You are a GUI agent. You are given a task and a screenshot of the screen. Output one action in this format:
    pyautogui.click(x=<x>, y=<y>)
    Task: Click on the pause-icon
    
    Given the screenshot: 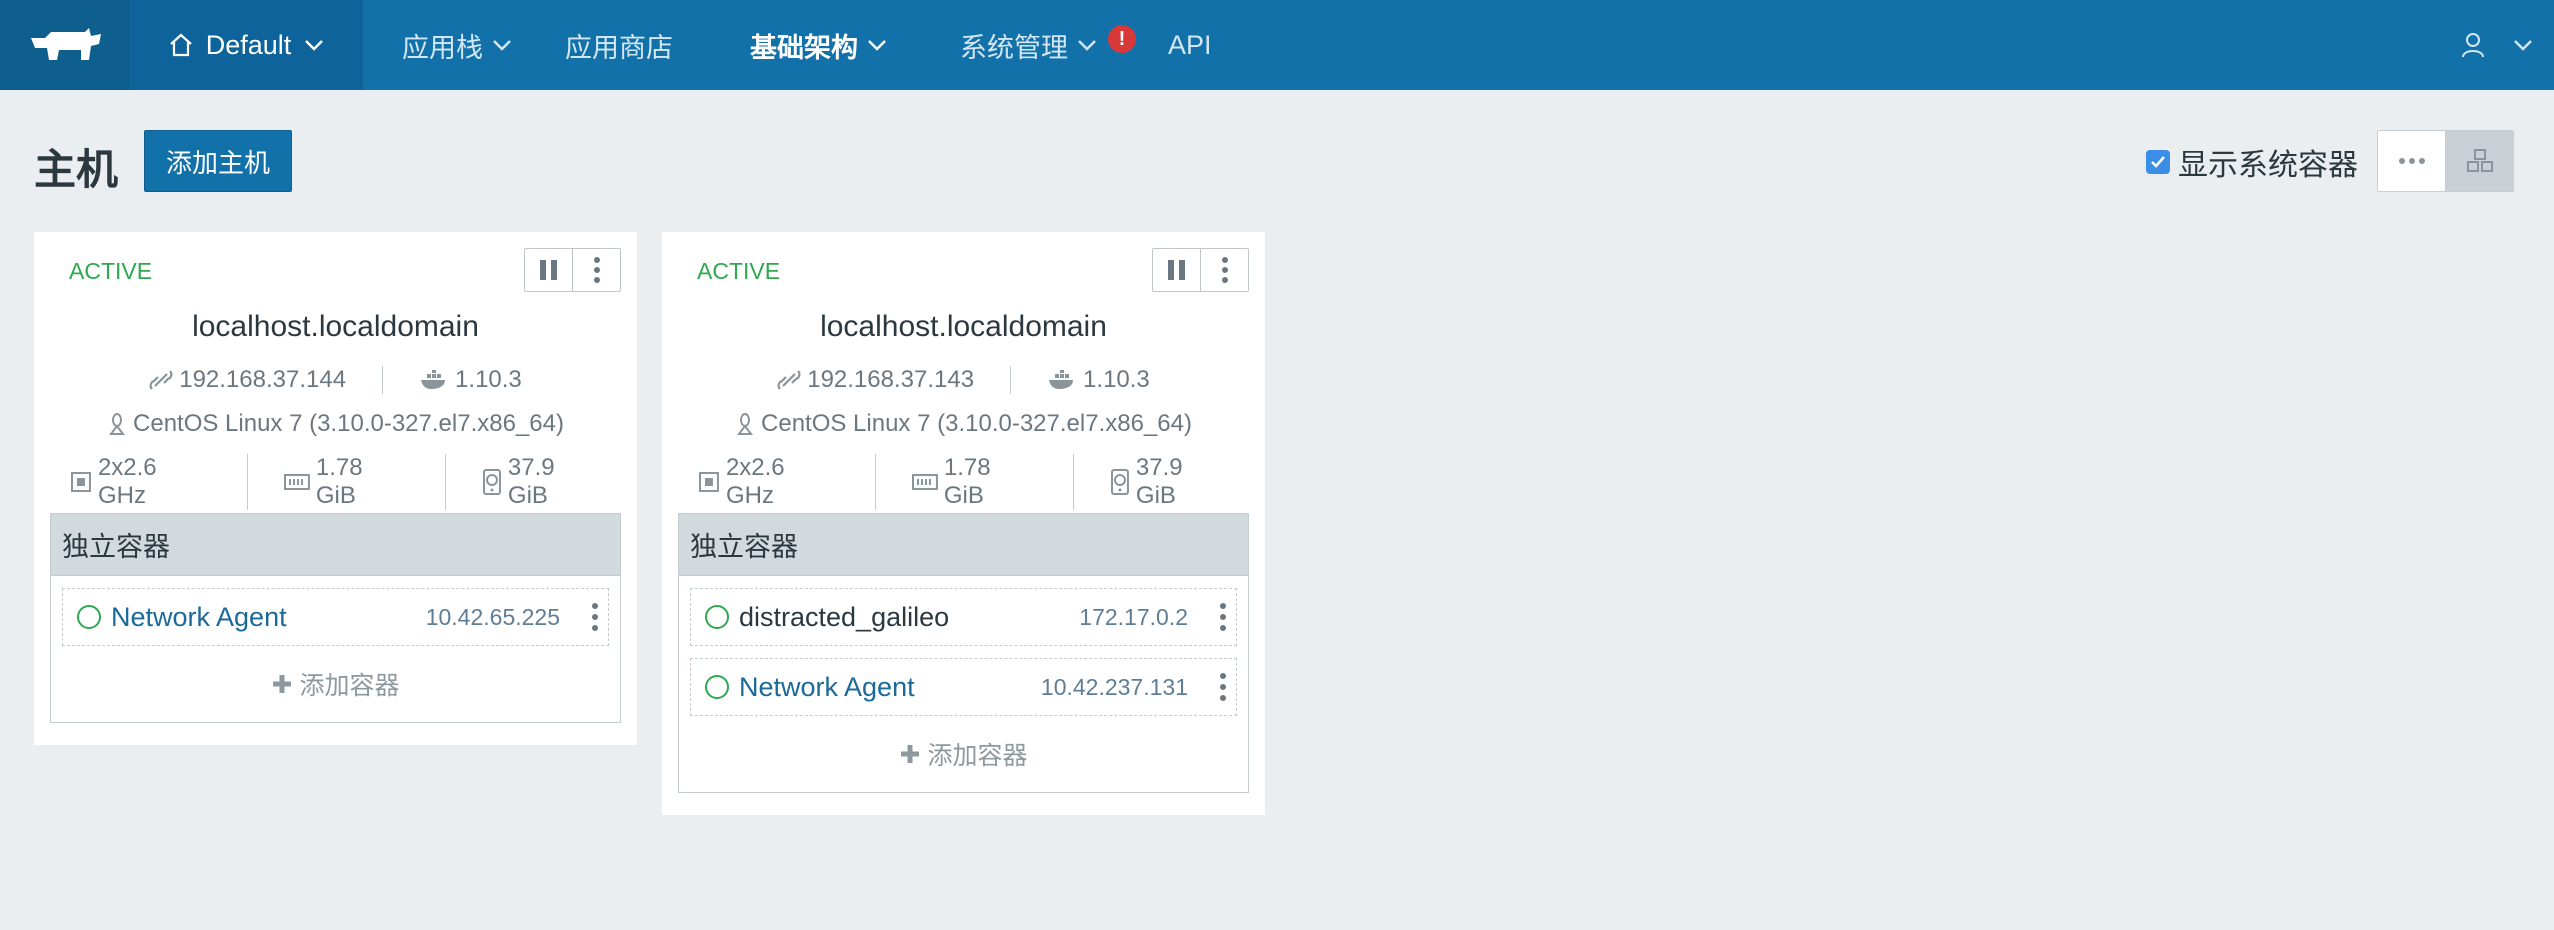 What is the action you would take?
    pyautogui.click(x=548, y=270)
    